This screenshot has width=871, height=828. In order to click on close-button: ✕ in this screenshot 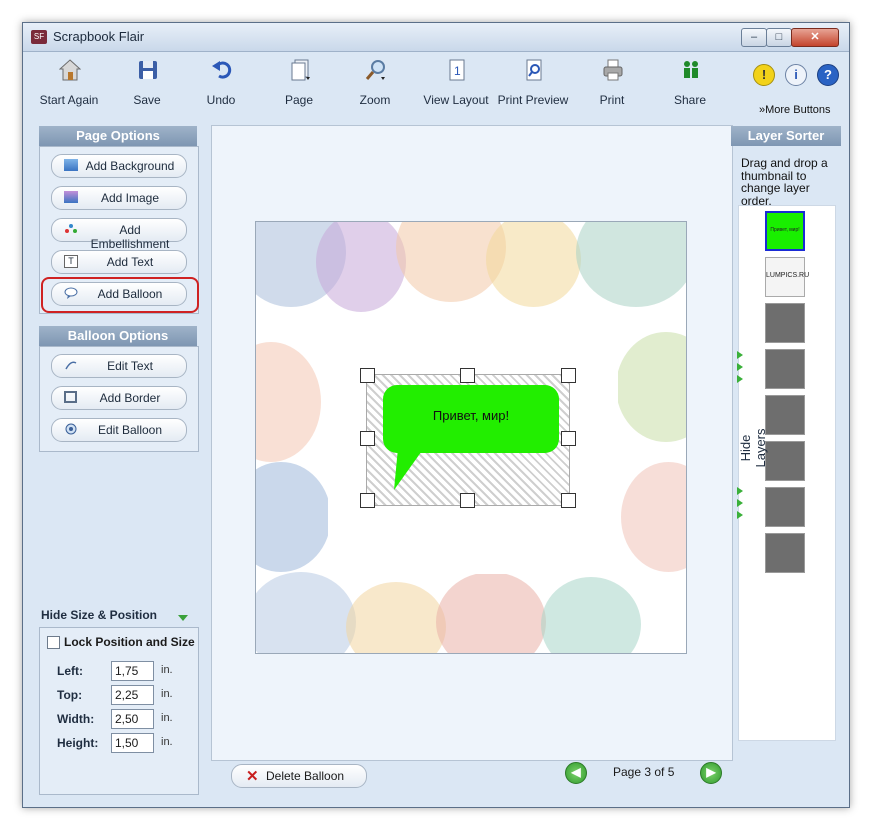, I will do `click(815, 37)`.